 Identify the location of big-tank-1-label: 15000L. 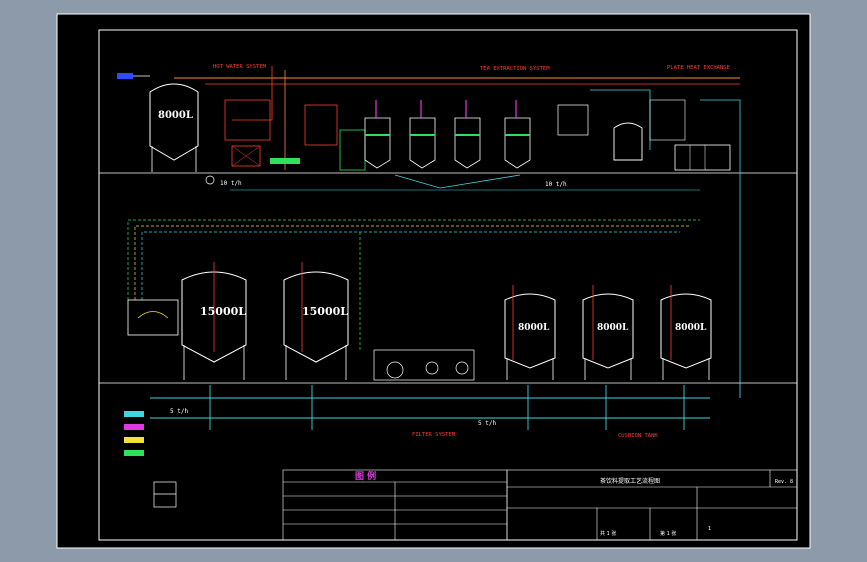
(223, 311).